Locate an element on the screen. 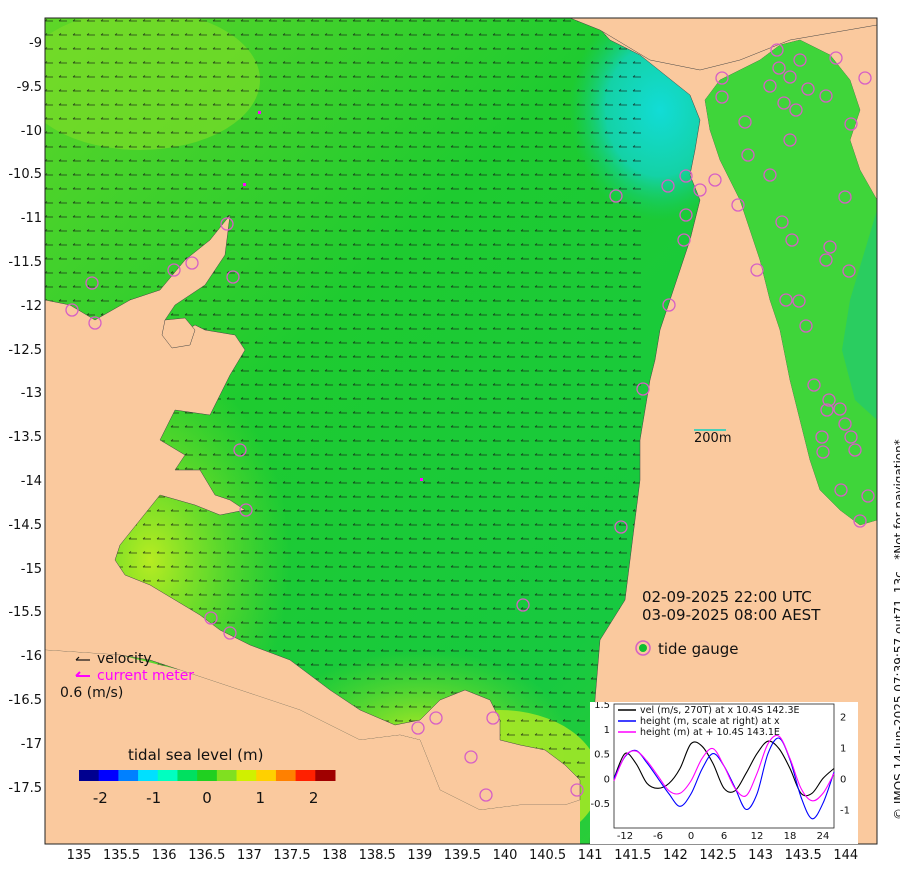  inset-right-tick-label: 2 is located at coordinates (843, 717).